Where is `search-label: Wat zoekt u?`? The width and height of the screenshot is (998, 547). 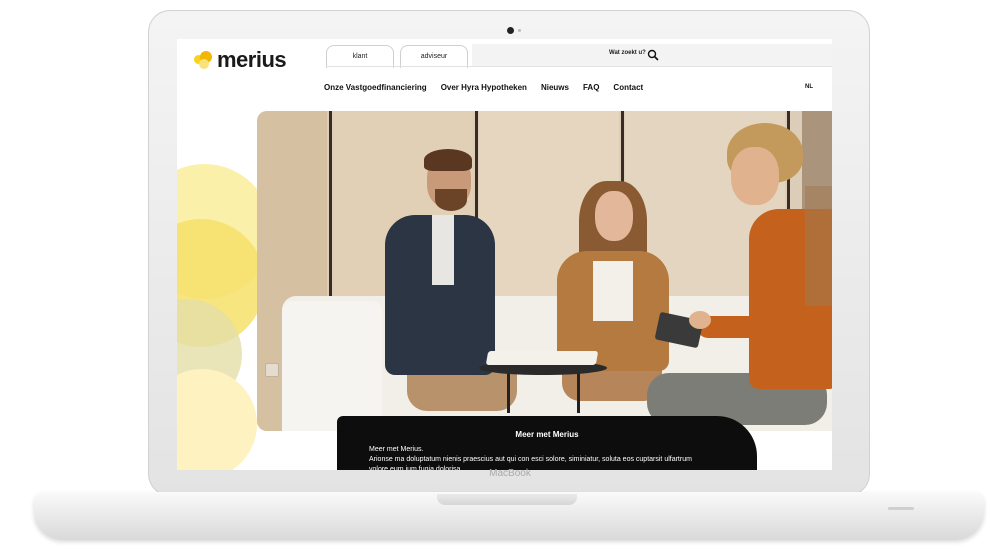 search-label: Wat zoekt u? is located at coordinates (627, 53).